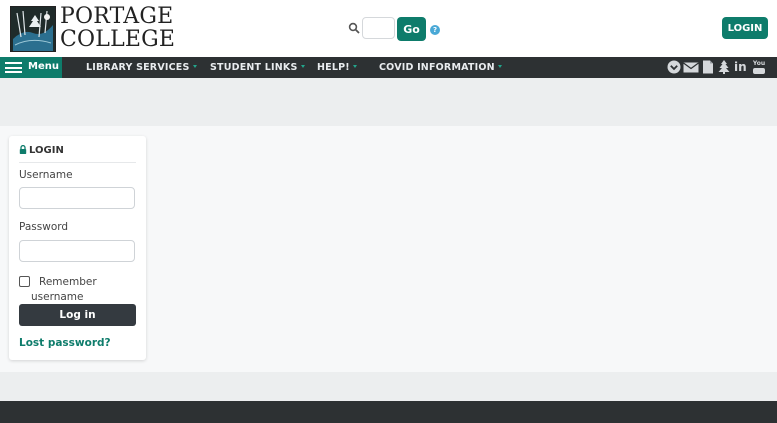 The height and width of the screenshot is (423, 777). What do you see at coordinates (411, 29) in the screenshot?
I see `search-go-button: Go` at bounding box center [411, 29].